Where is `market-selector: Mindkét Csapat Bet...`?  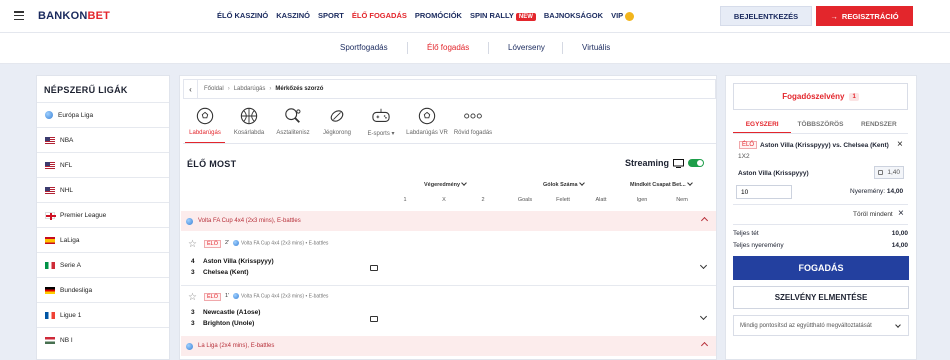
market-selector: Mindkét Csapat Bet... is located at coordinates (661, 184).